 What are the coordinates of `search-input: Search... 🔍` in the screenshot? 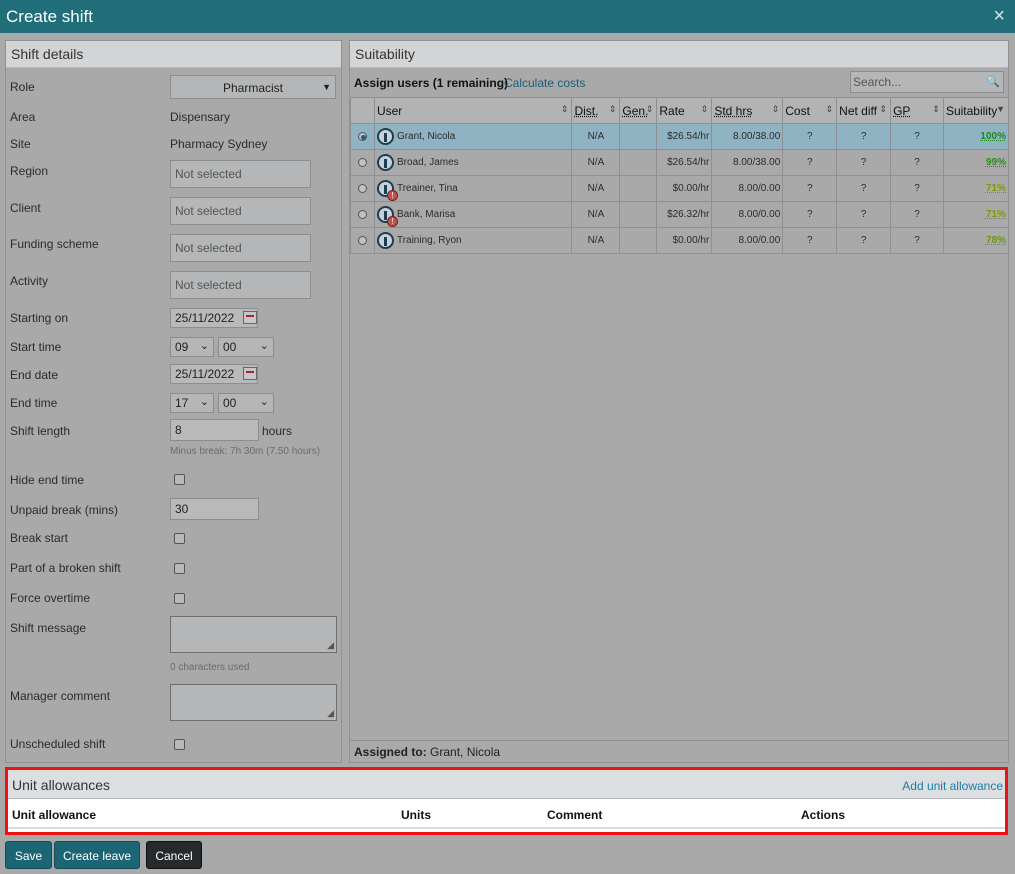 It's located at (927, 82).